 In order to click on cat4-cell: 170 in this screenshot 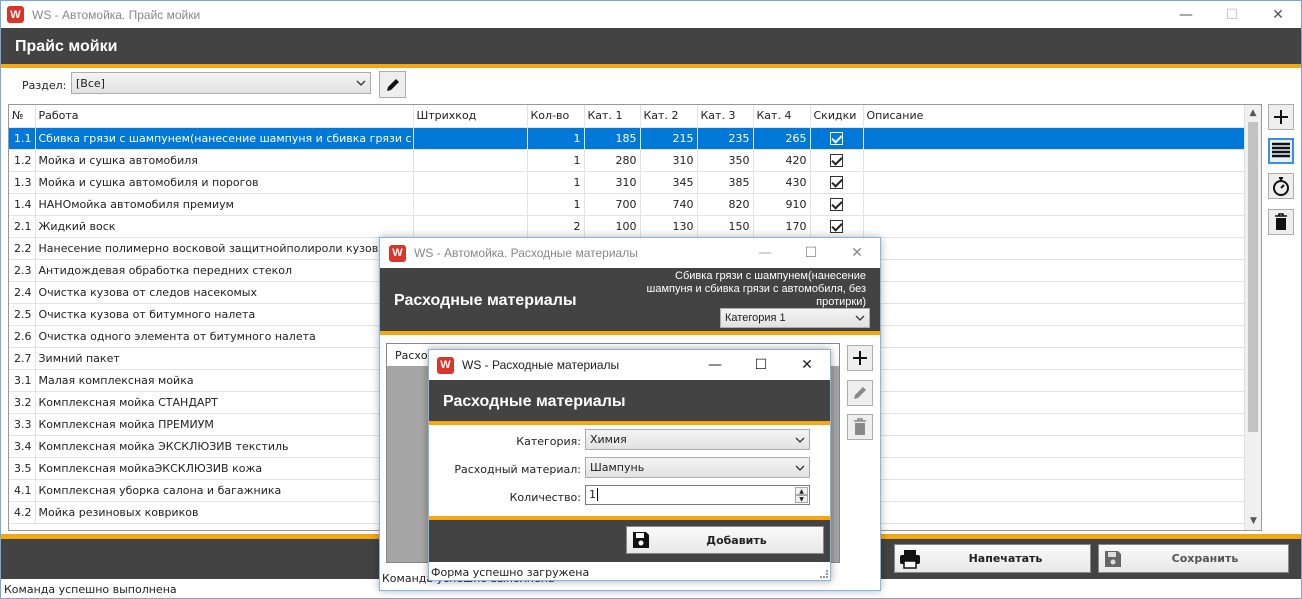, I will do `click(782, 226)`.